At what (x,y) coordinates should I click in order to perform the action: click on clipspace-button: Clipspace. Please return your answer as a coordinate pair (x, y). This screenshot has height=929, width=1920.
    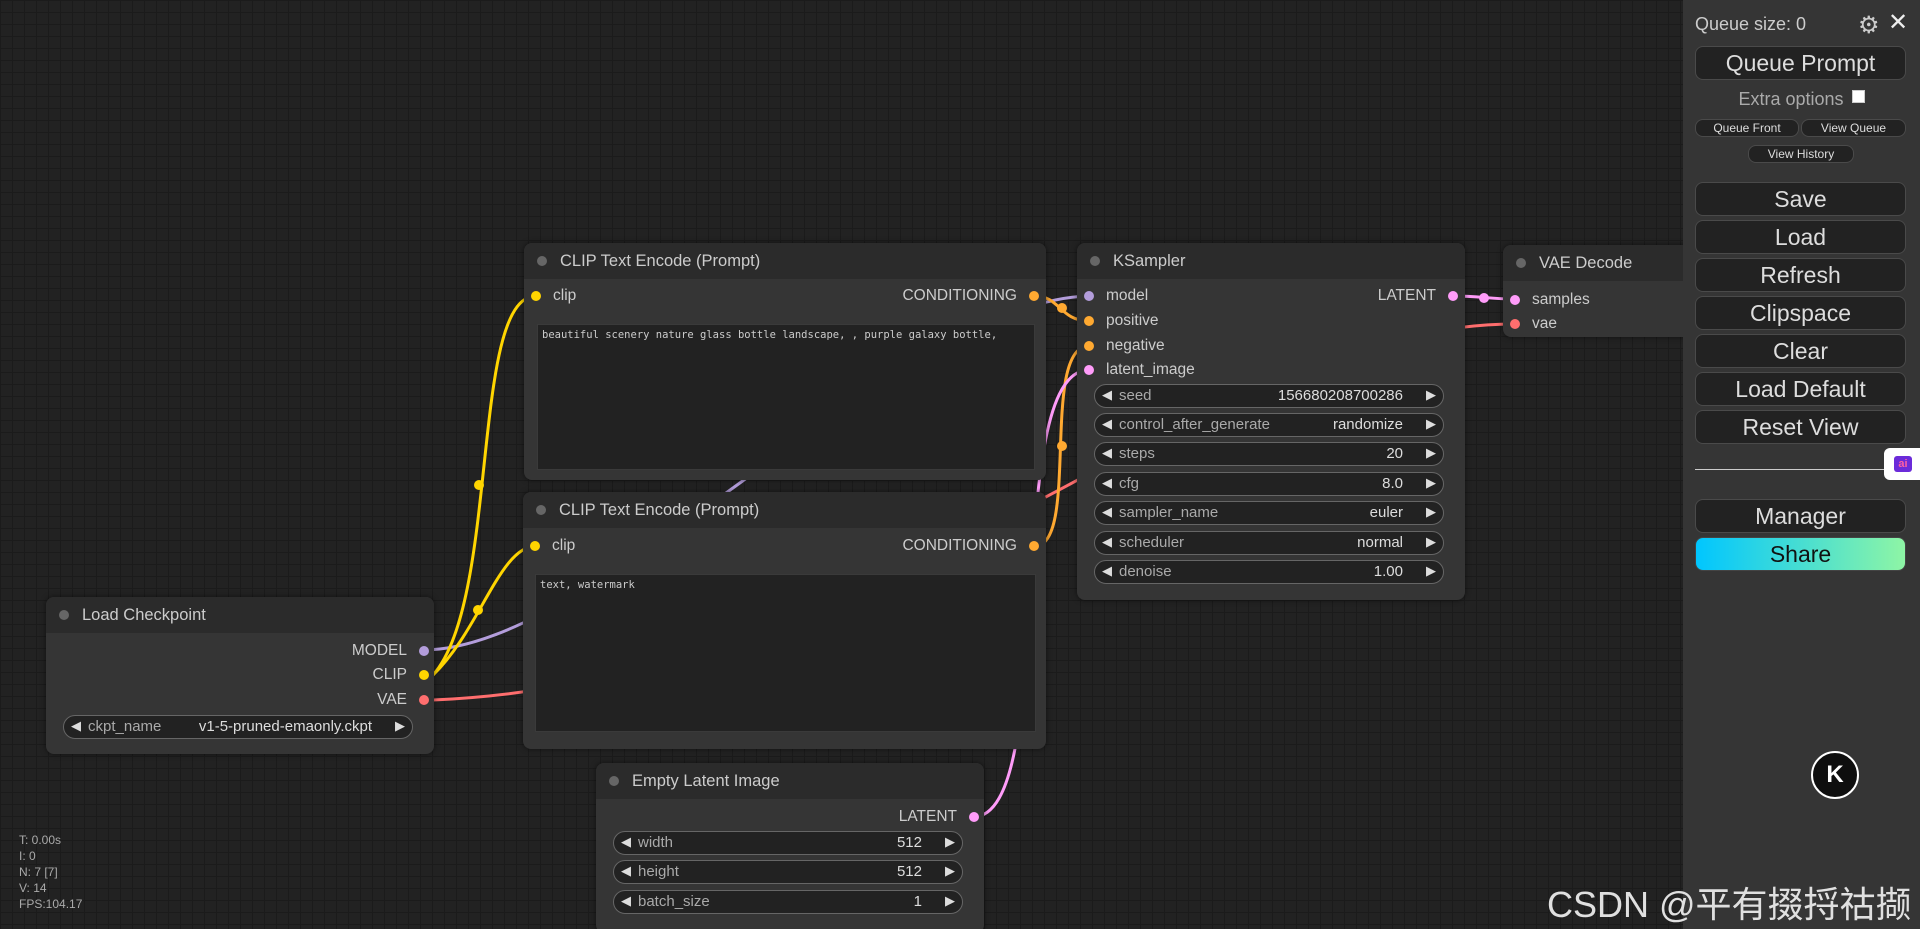
    Looking at the image, I should click on (1800, 313).